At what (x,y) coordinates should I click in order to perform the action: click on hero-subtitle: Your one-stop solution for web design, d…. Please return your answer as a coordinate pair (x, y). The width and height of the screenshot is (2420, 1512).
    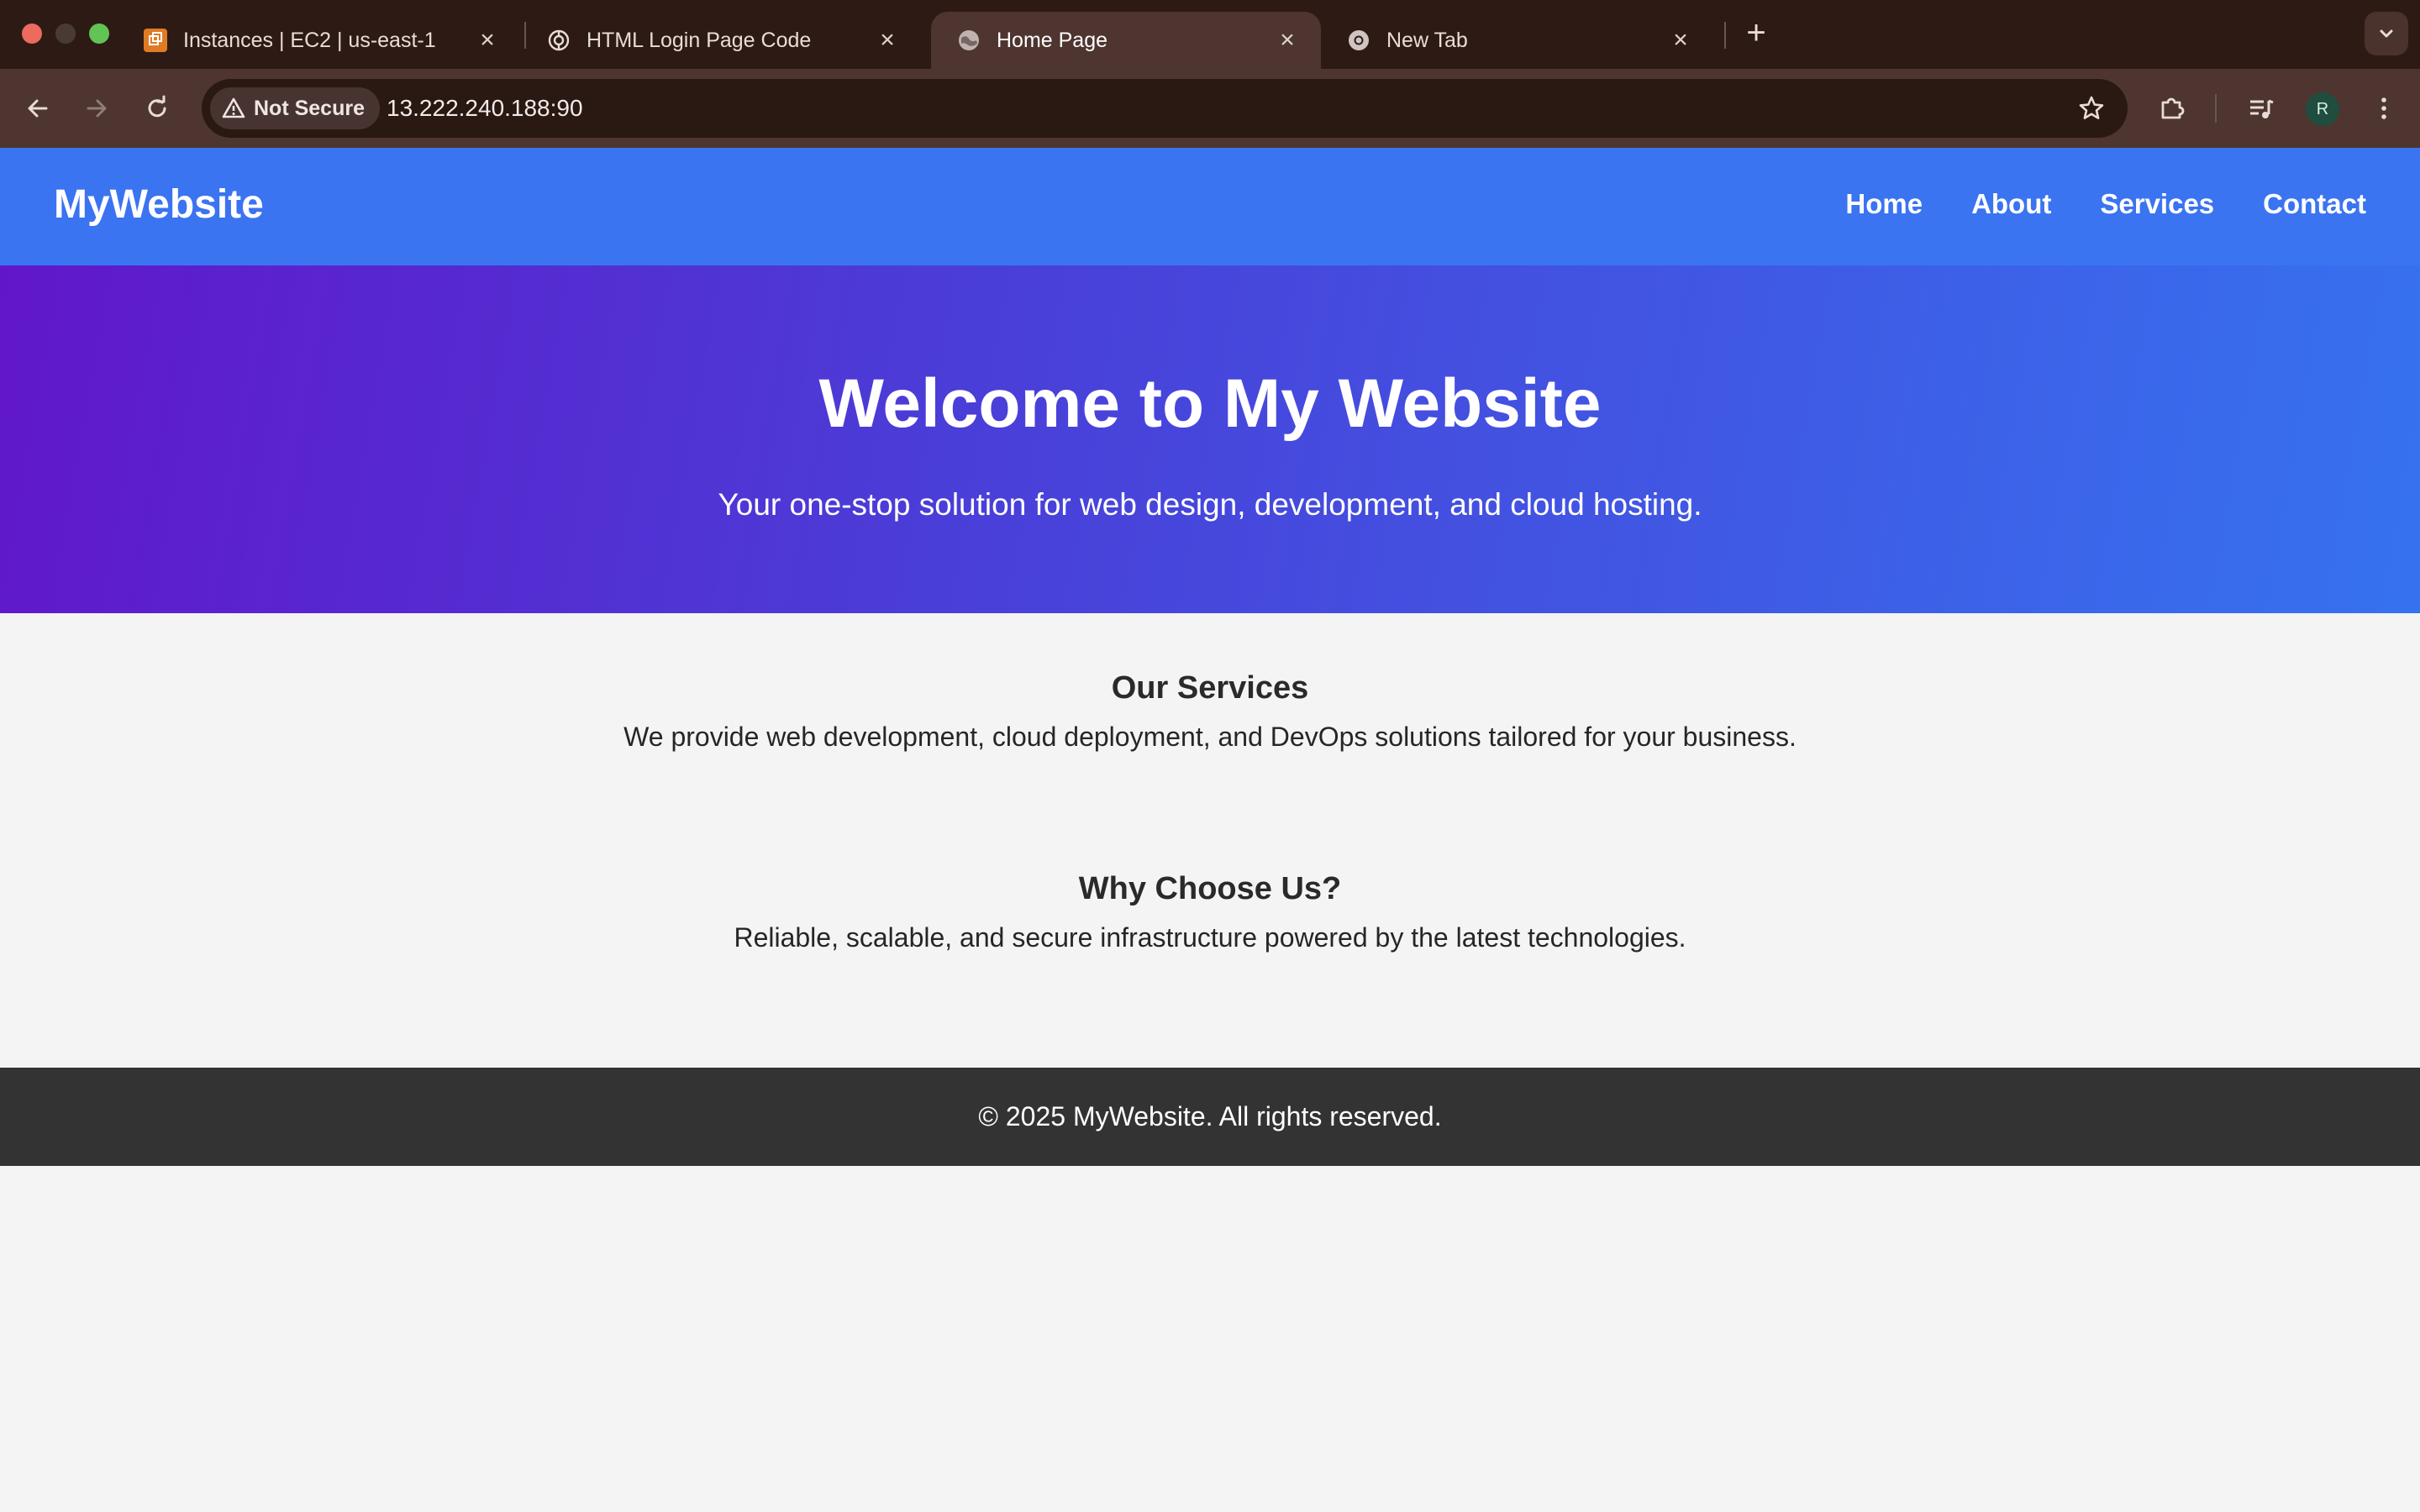
    Looking at the image, I should click on (1210, 504).